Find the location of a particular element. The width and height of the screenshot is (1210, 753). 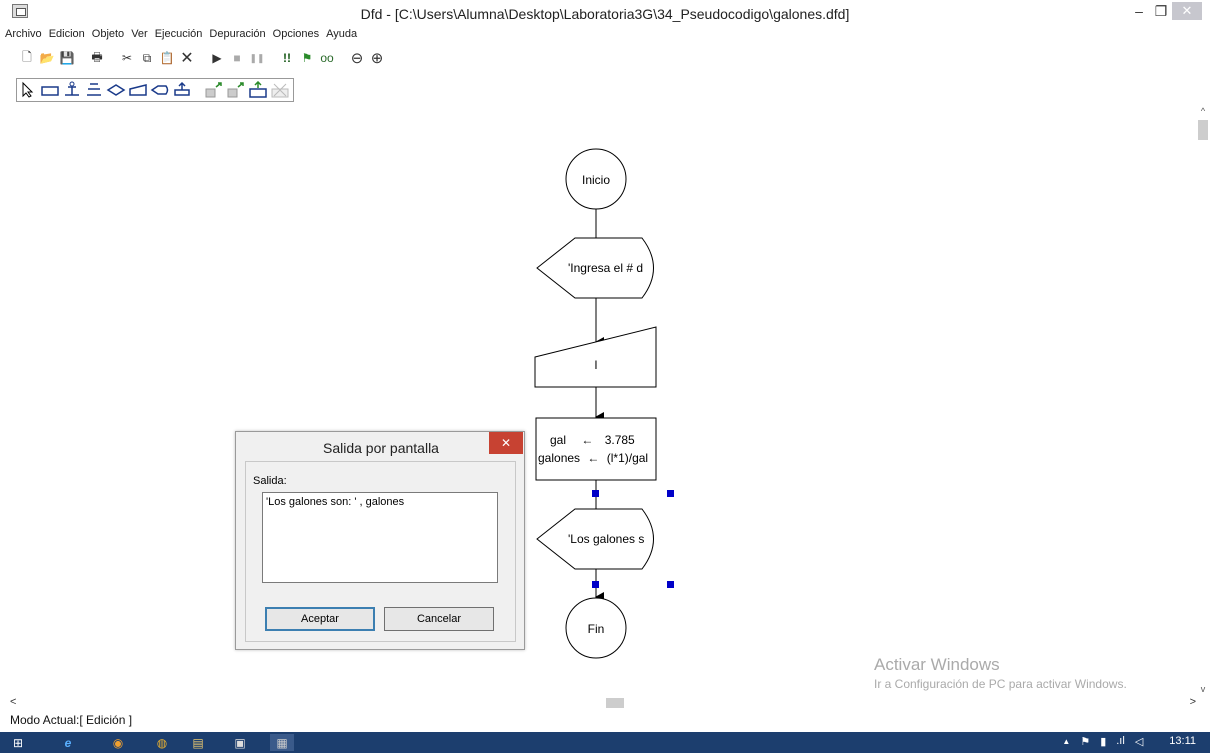

network-icon: ▮ is located at coordinates (1103, 741).